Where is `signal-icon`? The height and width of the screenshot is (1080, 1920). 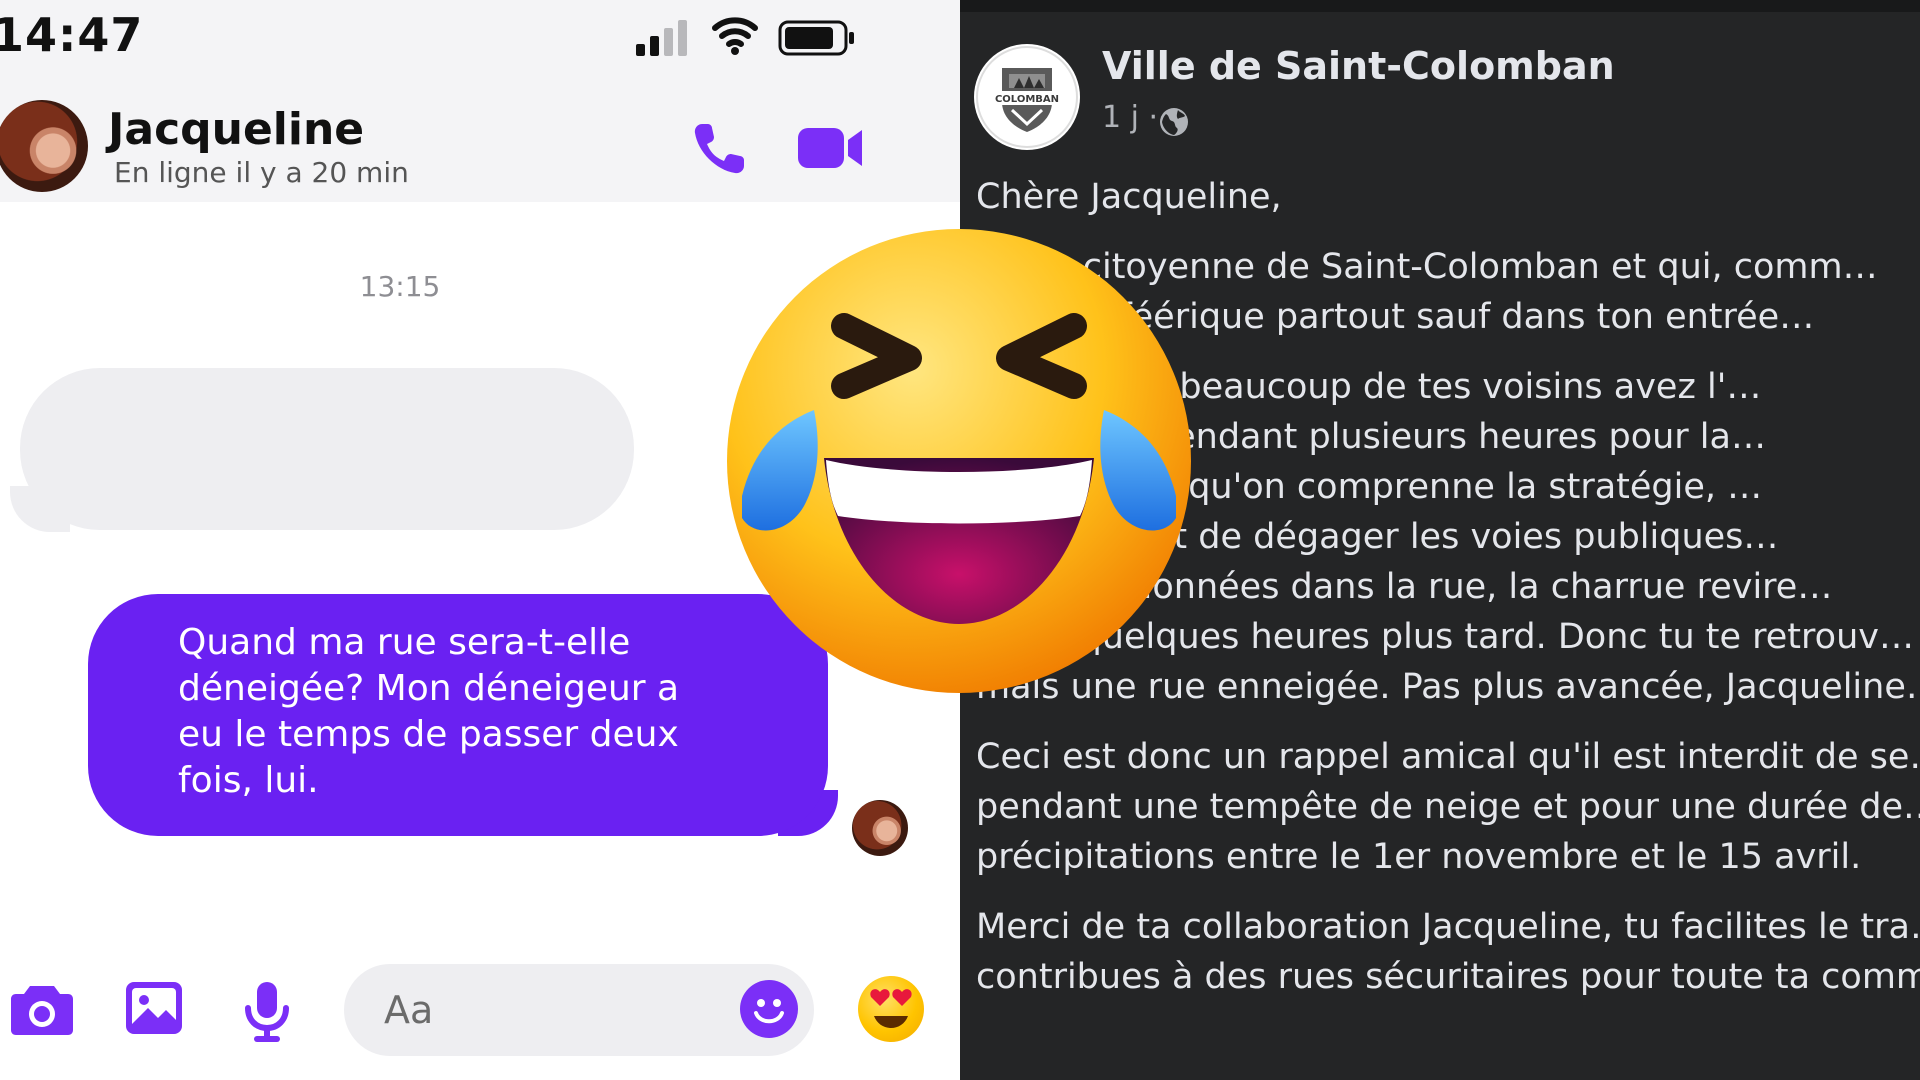
signal-icon is located at coordinates (661, 38).